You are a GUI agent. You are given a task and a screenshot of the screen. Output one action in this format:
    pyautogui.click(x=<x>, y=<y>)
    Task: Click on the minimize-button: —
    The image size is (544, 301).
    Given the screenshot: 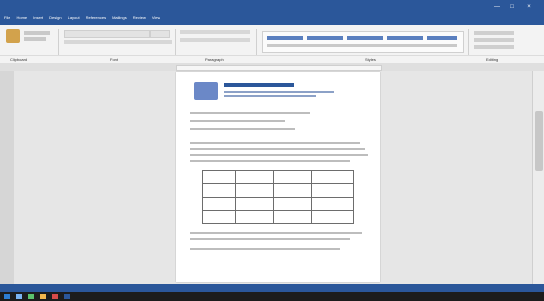 What is the action you would take?
    pyautogui.click(x=497, y=7)
    